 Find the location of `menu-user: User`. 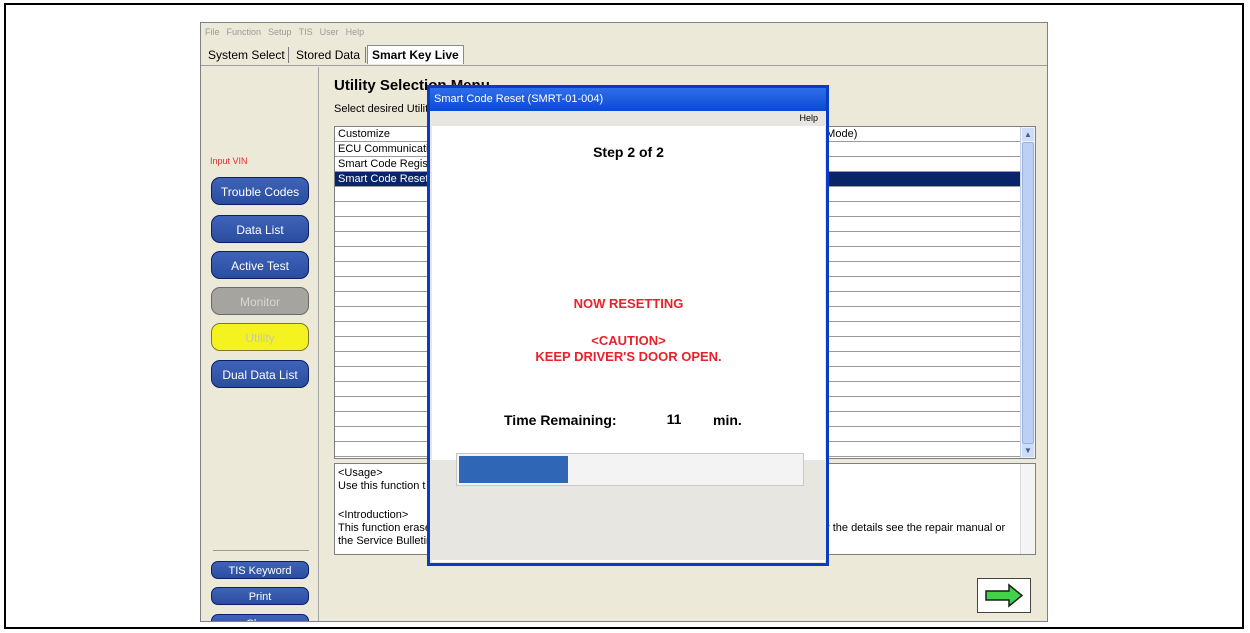

menu-user: User is located at coordinates (329, 30).